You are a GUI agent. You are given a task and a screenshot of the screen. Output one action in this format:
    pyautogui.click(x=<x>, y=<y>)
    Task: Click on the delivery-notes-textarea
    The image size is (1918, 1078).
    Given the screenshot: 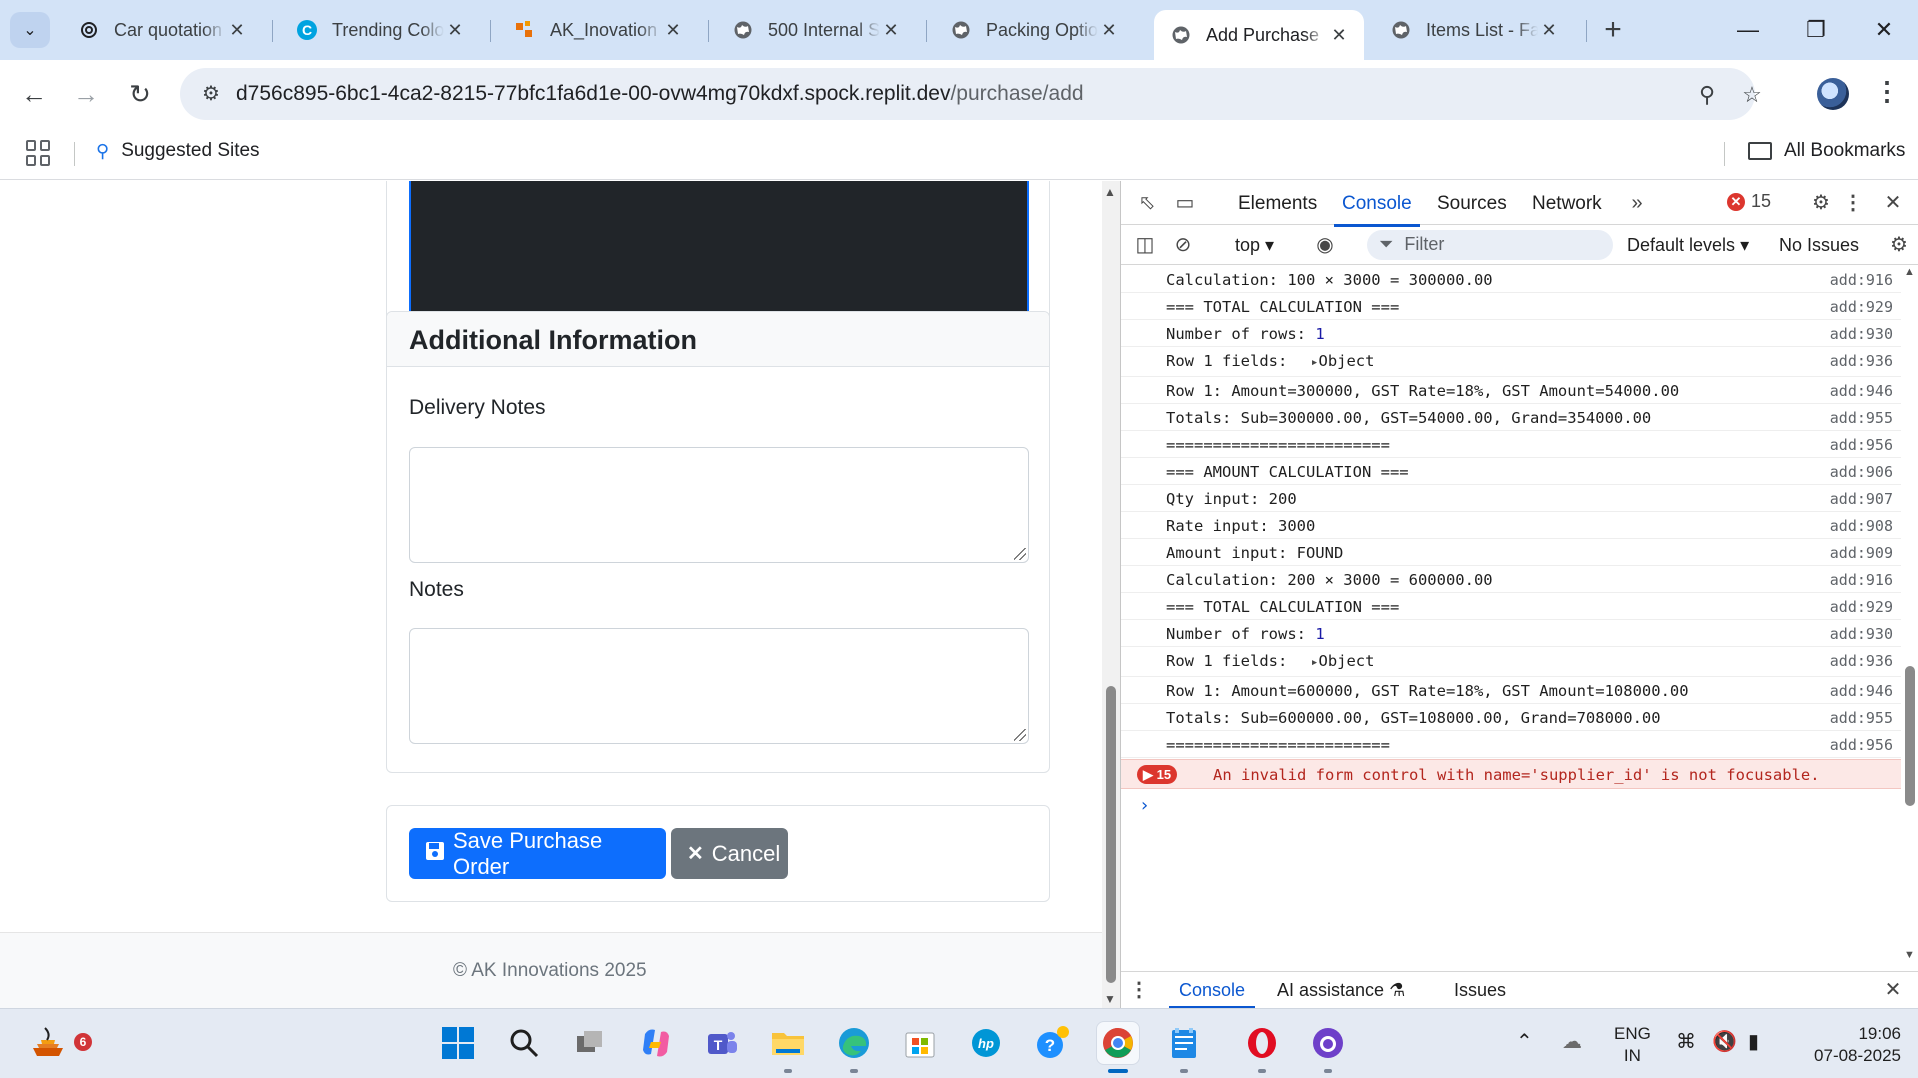 What is the action you would take?
    pyautogui.click(x=719, y=505)
    